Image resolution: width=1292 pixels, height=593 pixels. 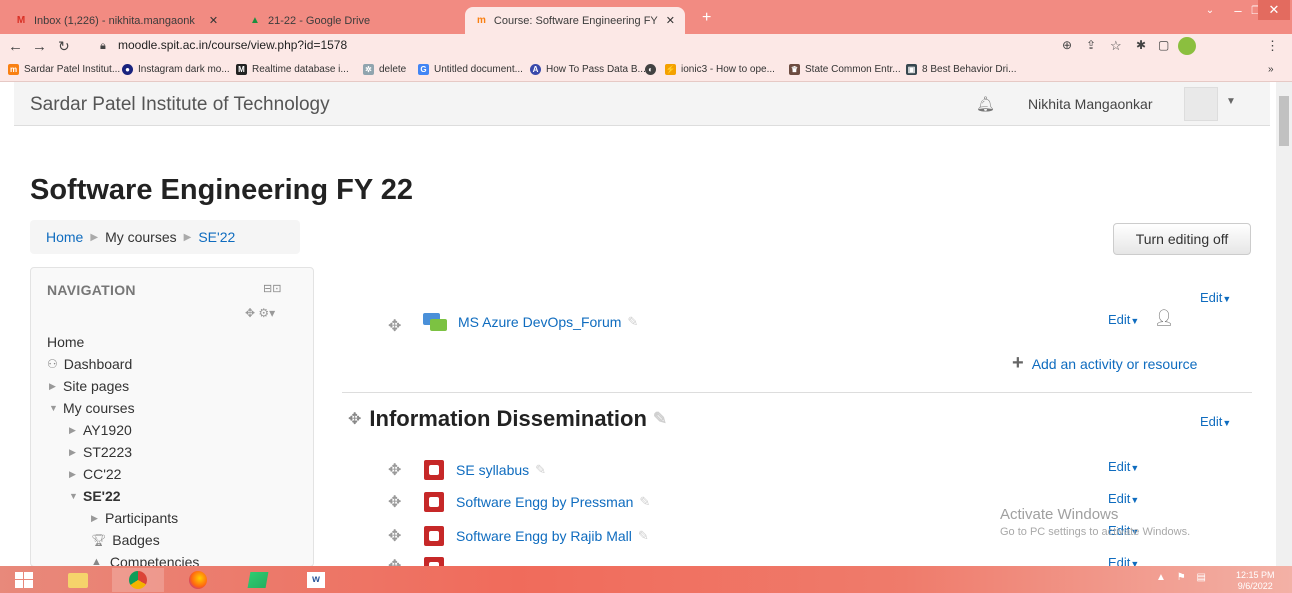 What do you see at coordinates (1116, 46) in the screenshot?
I see `star-icon: ☆` at bounding box center [1116, 46].